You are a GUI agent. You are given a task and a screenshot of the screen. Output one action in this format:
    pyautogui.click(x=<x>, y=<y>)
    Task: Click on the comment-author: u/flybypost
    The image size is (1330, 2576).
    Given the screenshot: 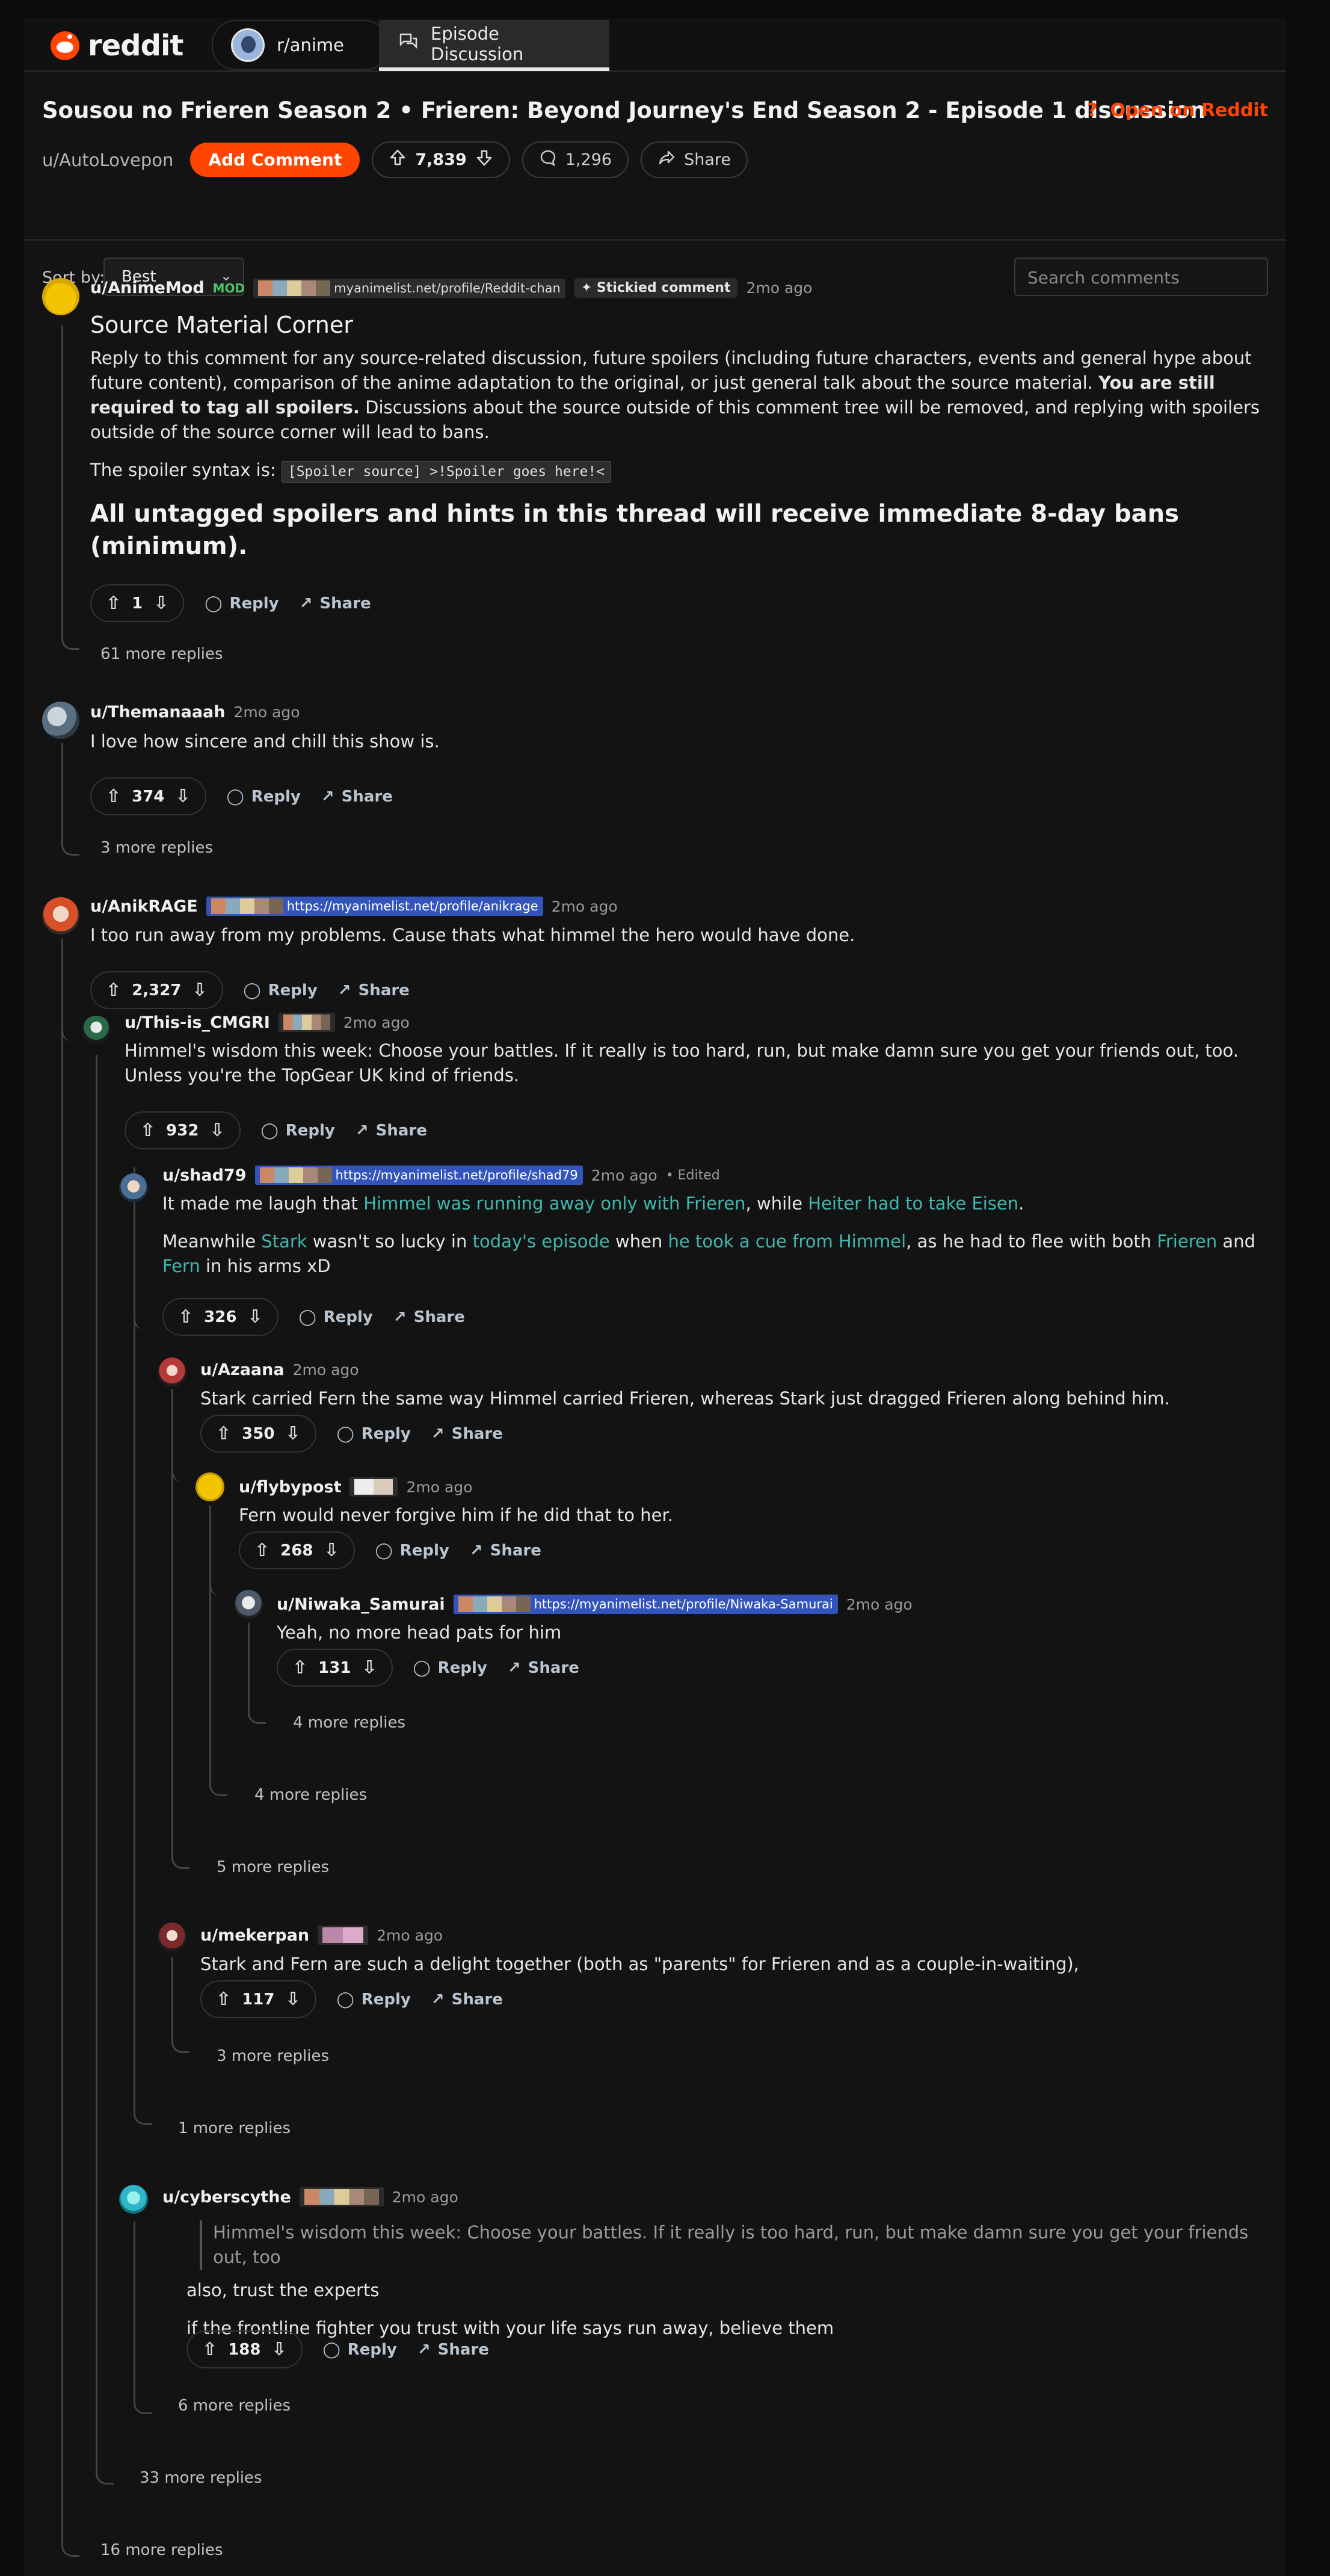 What is the action you would take?
    pyautogui.click(x=290, y=1487)
    